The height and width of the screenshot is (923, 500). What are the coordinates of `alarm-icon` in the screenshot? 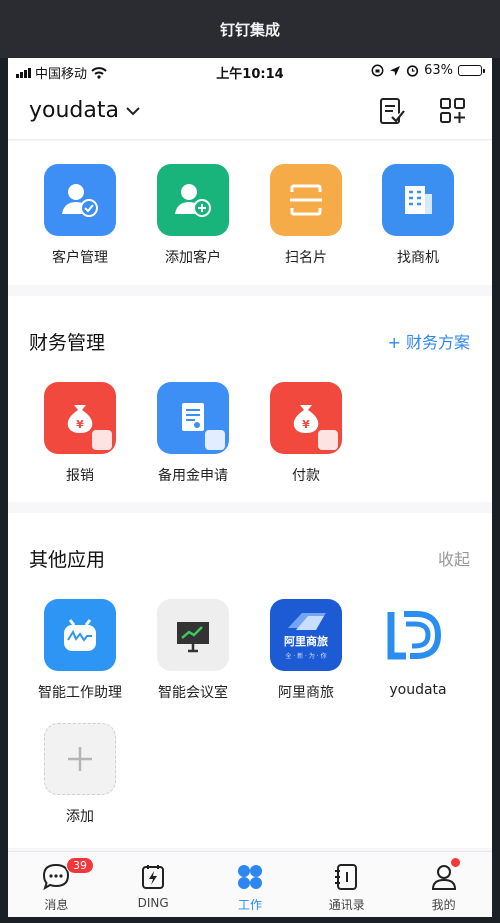 It's located at (412, 71).